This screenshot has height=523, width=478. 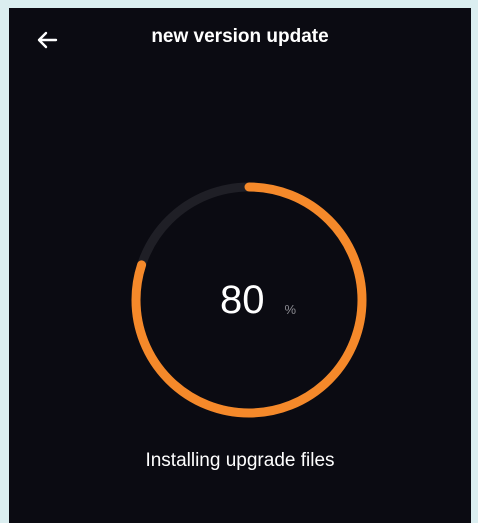 I want to click on header-bar: new version update, so click(x=240, y=39).